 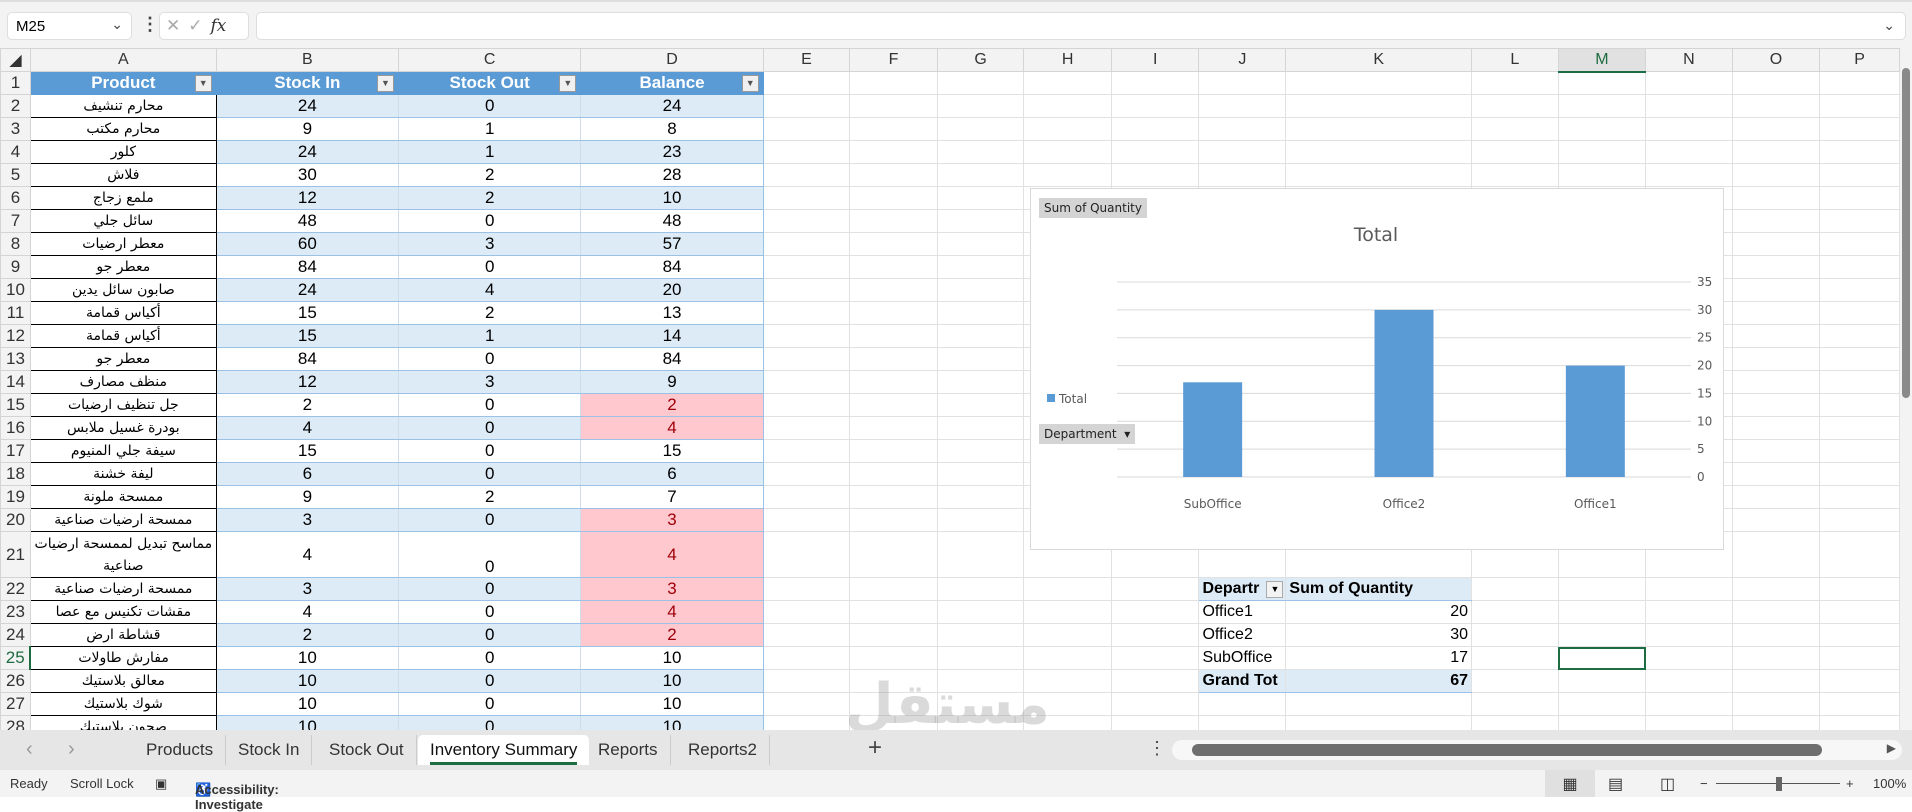 What do you see at coordinates (15, 359) in the screenshot?
I see `row-header: 13` at bounding box center [15, 359].